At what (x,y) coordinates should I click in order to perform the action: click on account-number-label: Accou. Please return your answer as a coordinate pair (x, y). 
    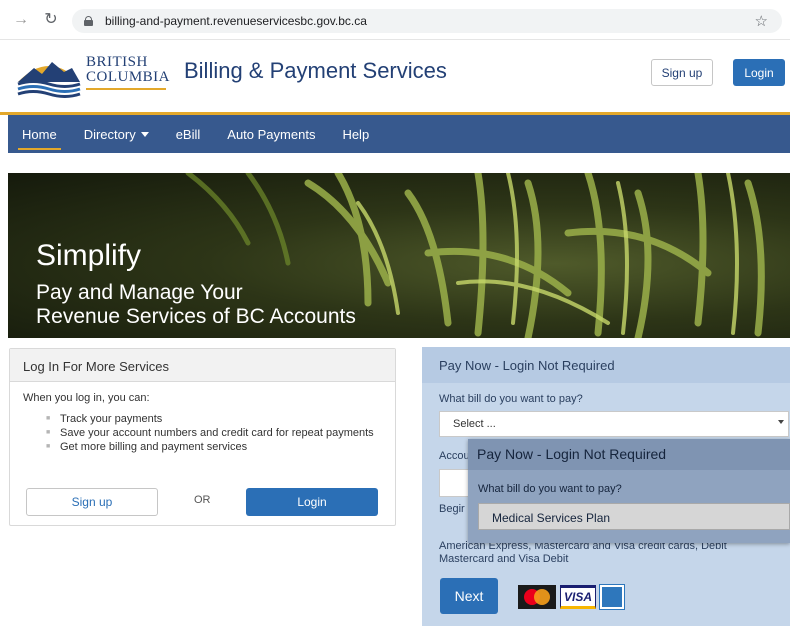
    Looking at the image, I should click on (454, 456).